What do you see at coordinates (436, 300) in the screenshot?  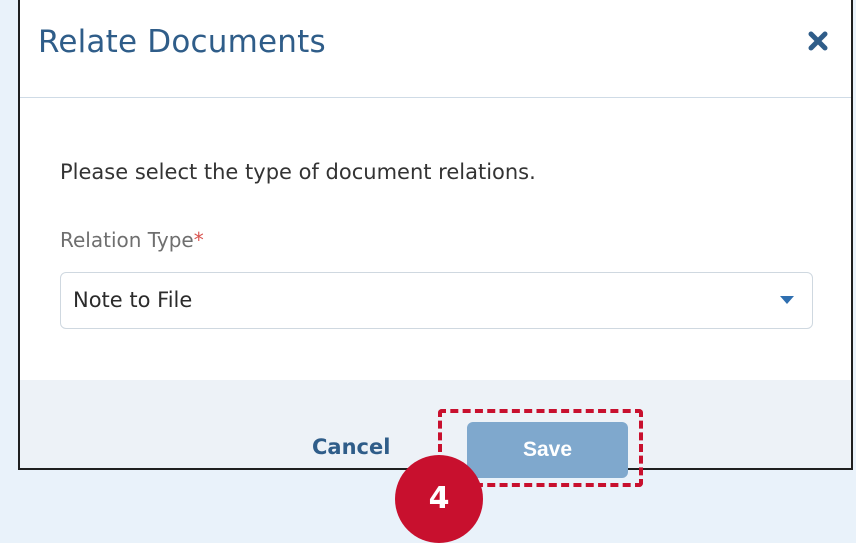 I see `relation-type-select: Note to File` at bounding box center [436, 300].